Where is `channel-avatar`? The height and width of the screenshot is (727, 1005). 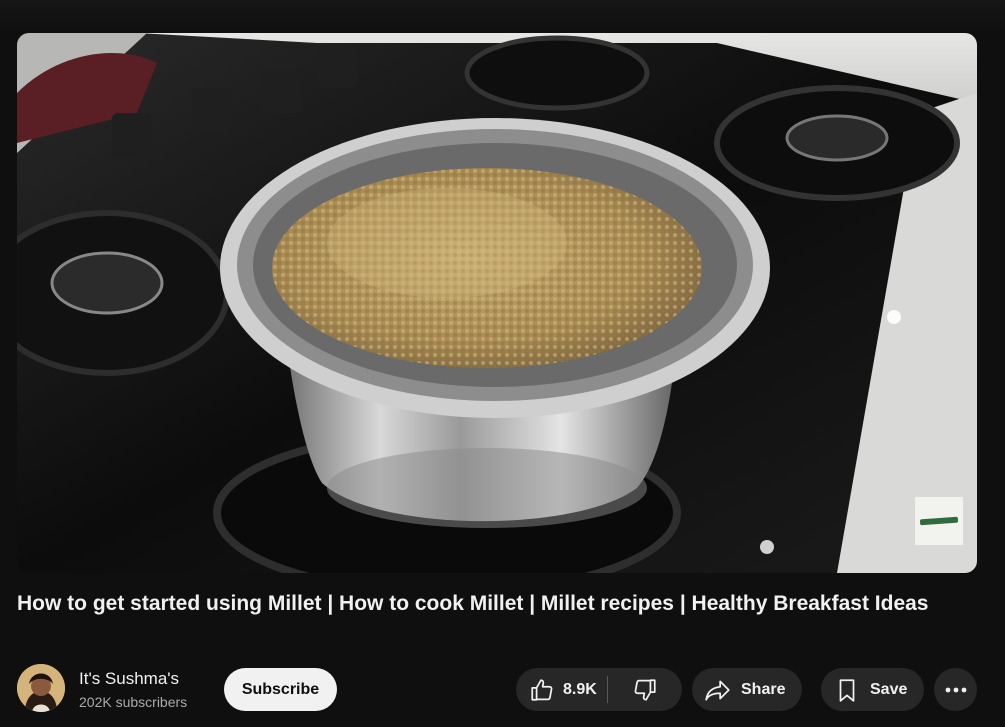 channel-avatar is located at coordinates (41, 688).